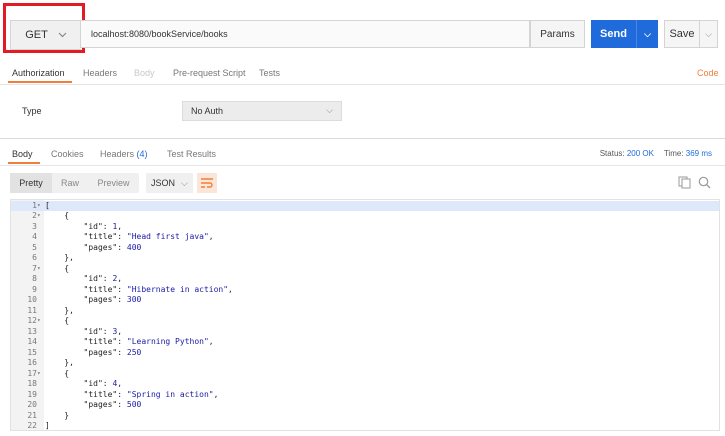  I want to click on line-number: 5, so click(34, 247).